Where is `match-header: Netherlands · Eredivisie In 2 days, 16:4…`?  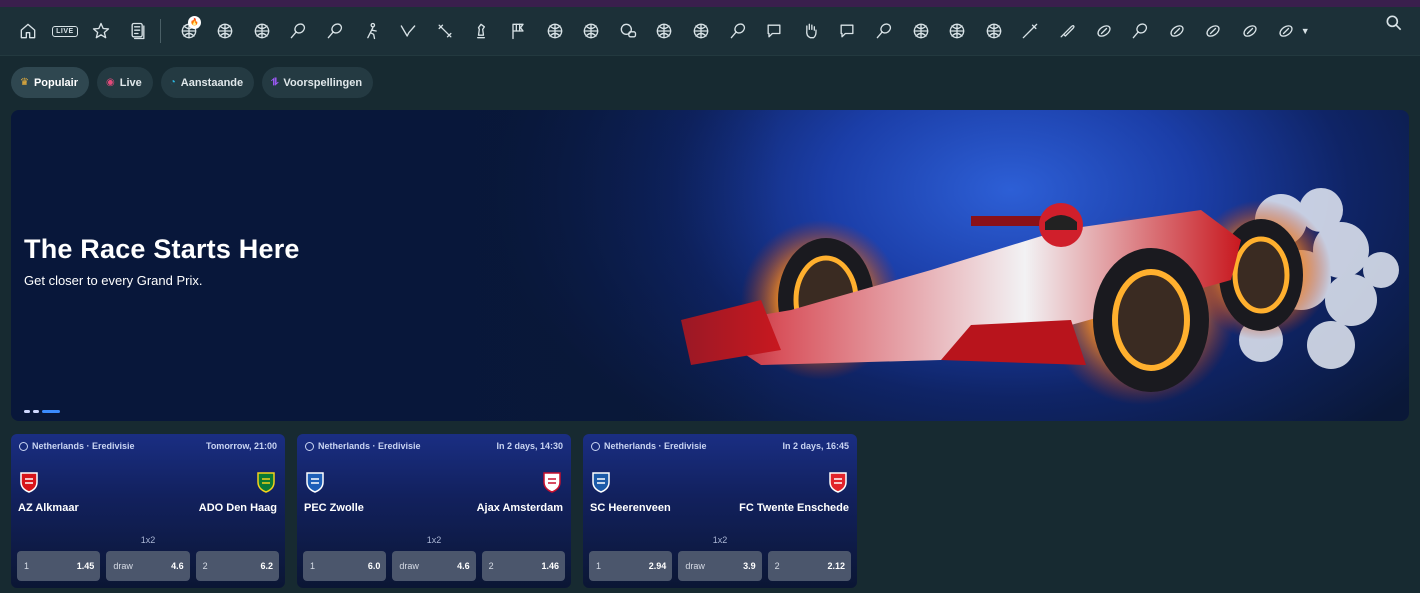
match-header: Netherlands · Eredivisie In 2 days, 16:4… is located at coordinates (720, 446).